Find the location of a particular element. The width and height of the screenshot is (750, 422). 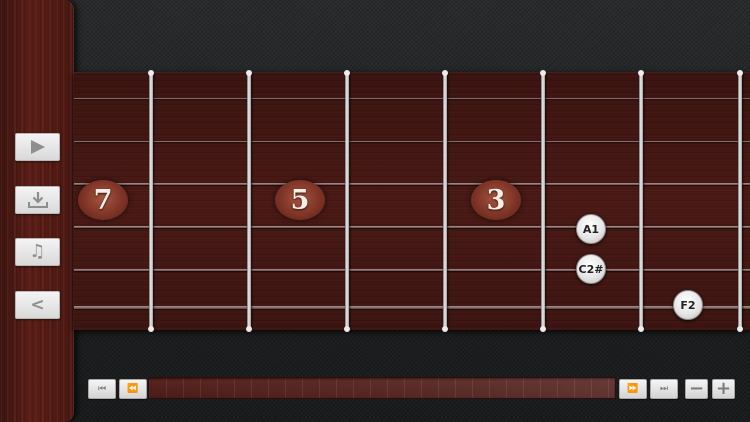

rewind-icon: ⏪ is located at coordinates (133, 388).